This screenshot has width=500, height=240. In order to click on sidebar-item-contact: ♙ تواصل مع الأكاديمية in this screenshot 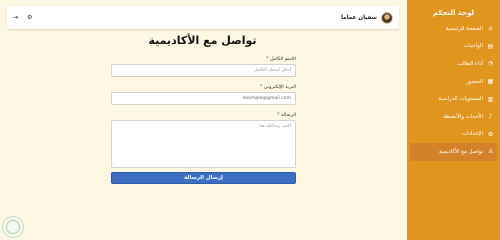, I will do `click(453, 152)`.